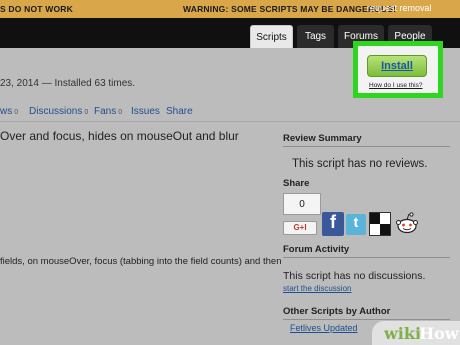 The width and height of the screenshot is (460, 345). I want to click on request-removal-link: request removal, so click(399, 8).